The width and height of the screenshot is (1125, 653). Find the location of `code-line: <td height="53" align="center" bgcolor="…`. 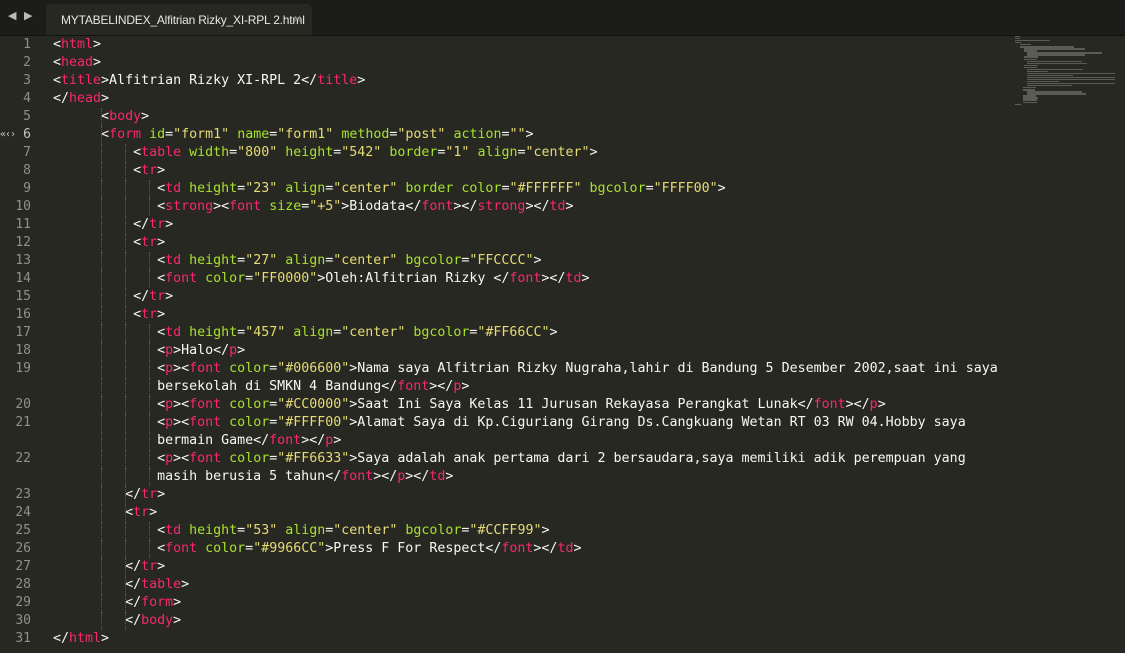

code-line: <td height="53" align="center" bgcolor="… is located at coordinates (529, 531).